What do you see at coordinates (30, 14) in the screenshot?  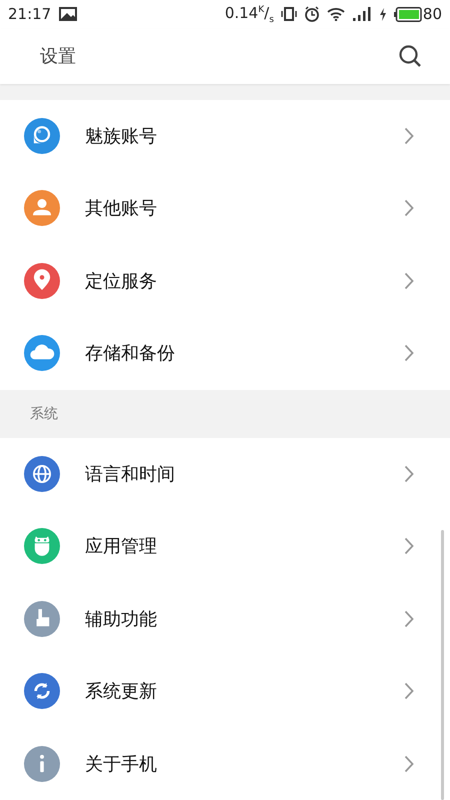 I see `clock-time: 21:17` at bounding box center [30, 14].